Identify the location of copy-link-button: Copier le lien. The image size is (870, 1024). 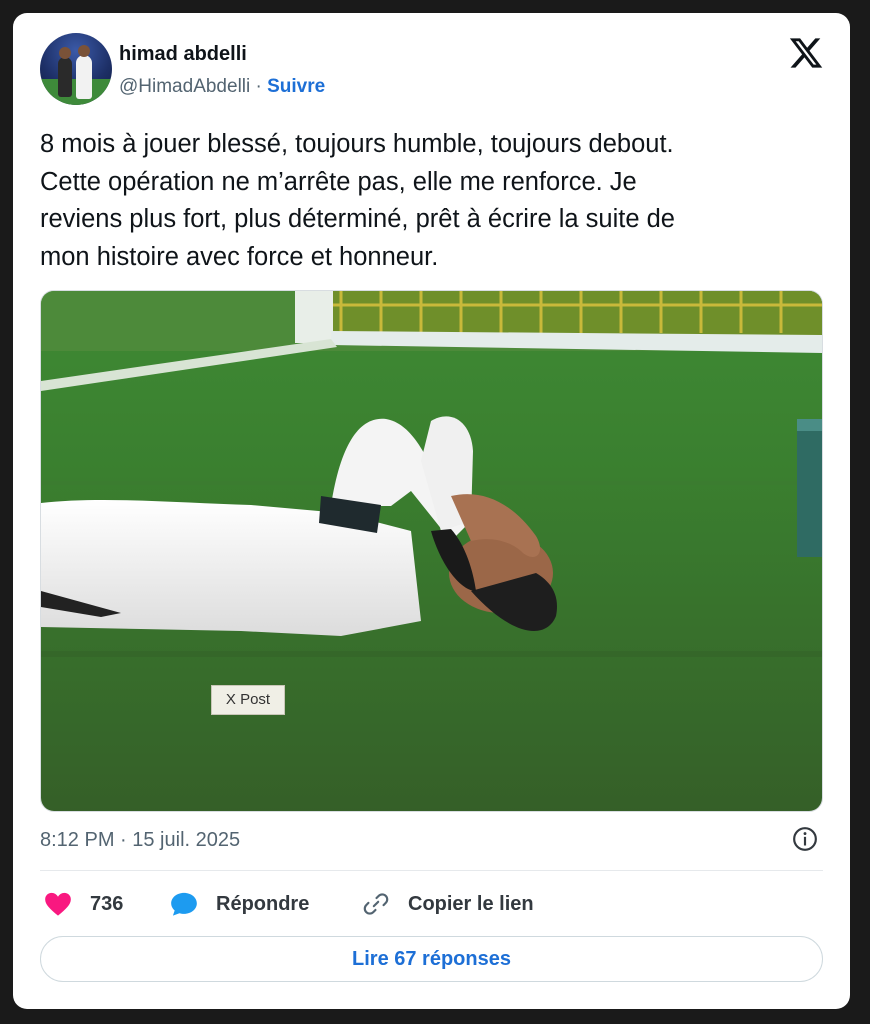
(448, 904).